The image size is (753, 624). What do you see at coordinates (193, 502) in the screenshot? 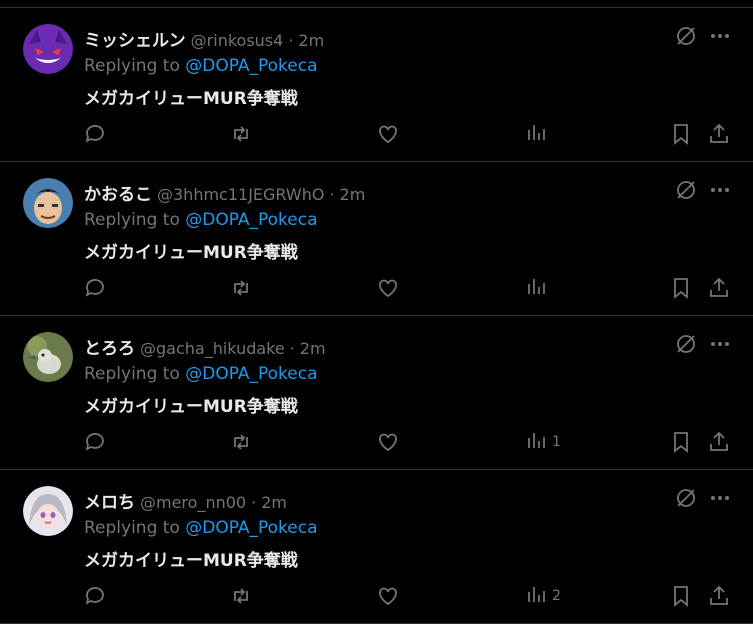
I see `user-handle: @mero_nn00` at bounding box center [193, 502].